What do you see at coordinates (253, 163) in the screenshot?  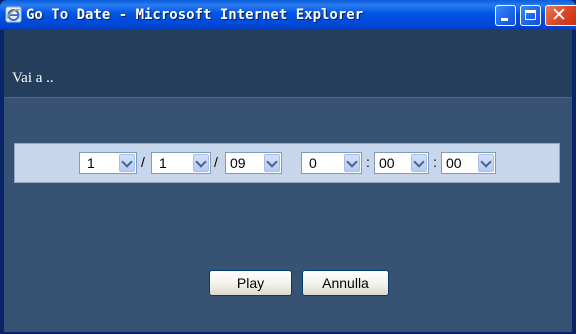 I see `year-select: 09` at bounding box center [253, 163].